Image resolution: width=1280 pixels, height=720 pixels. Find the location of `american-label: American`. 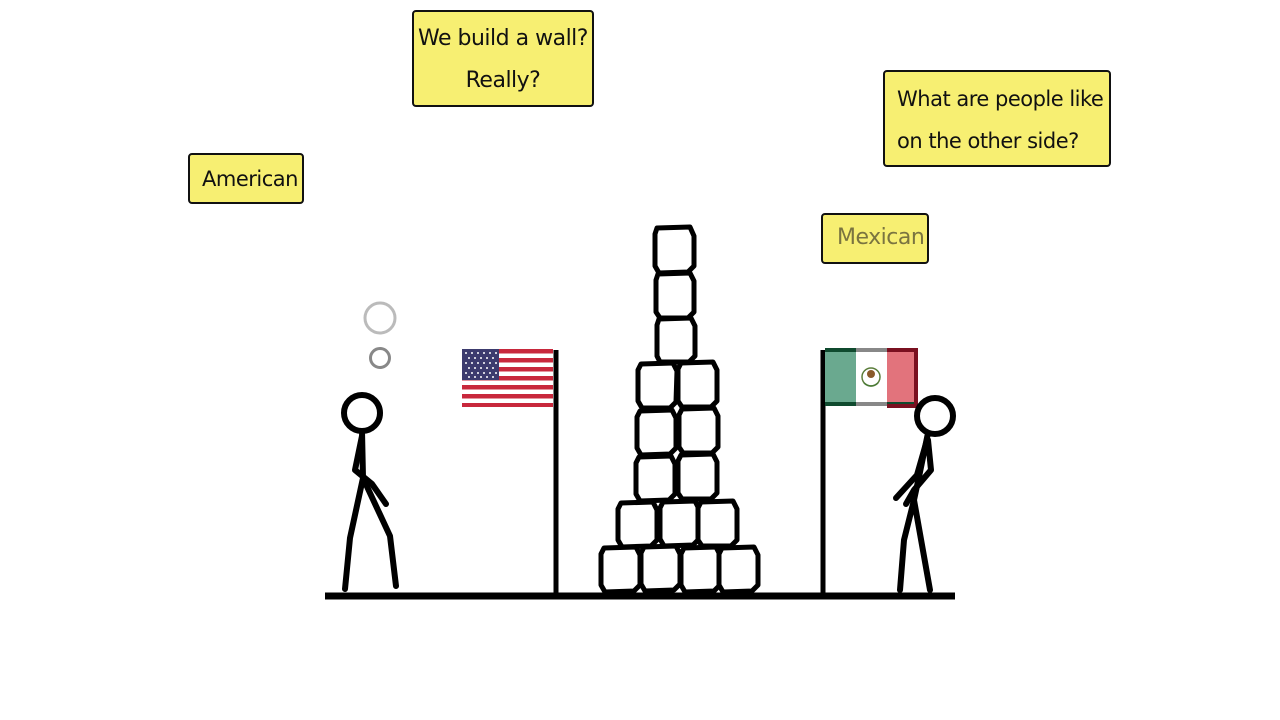

american-label: American is located at coordinates (250, 179).